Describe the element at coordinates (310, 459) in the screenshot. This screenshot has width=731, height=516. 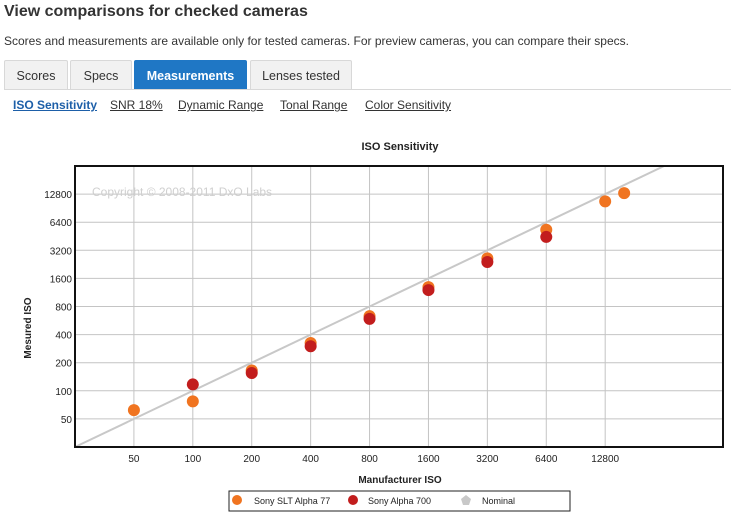
I see `x-tick-label: 400` at that location.